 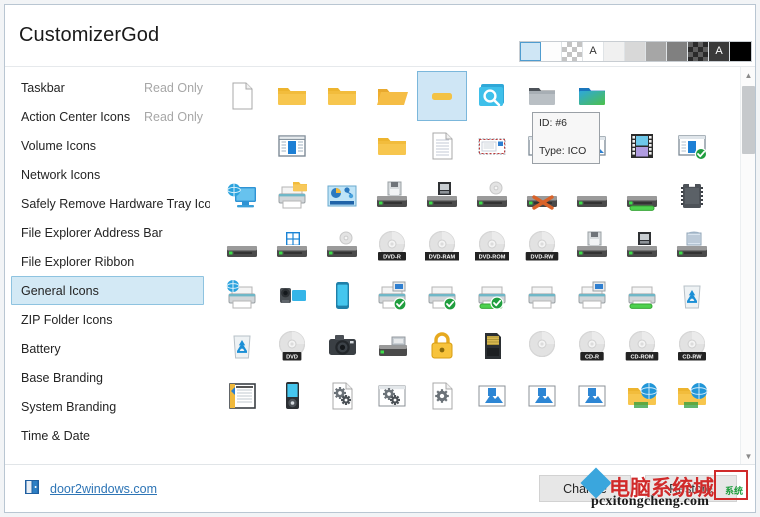 What do you see at coordinates (542, 196) in the screenshot?
I see `icon-drive-disconnect` at bounding box center [542, 196].